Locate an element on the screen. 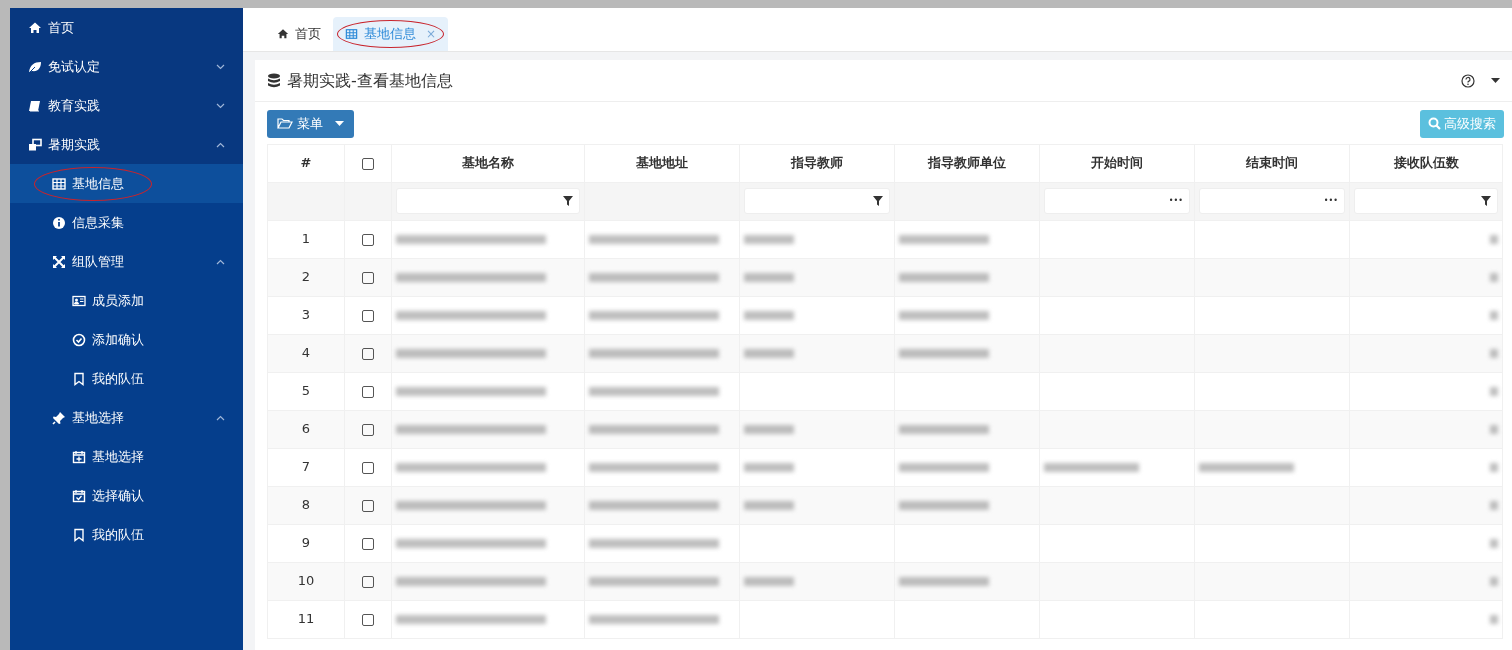  column-header: 基地地址 is located at coordinates (662, 163).